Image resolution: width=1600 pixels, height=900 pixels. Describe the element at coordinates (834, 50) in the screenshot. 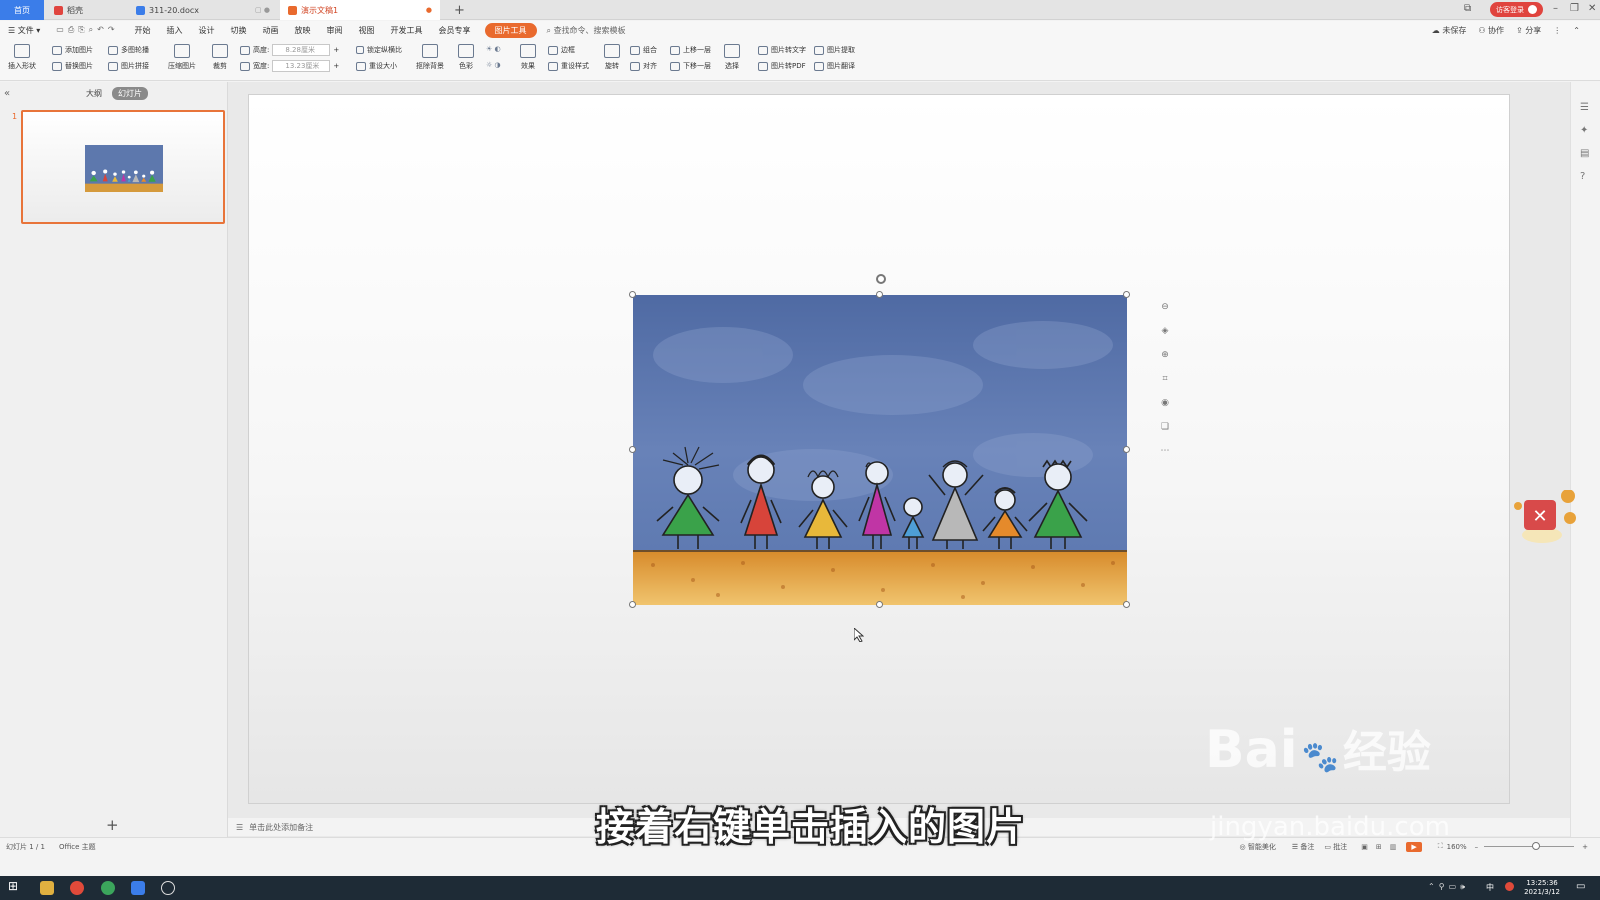

I see `pic-extract-button: 图片提取` at that location.